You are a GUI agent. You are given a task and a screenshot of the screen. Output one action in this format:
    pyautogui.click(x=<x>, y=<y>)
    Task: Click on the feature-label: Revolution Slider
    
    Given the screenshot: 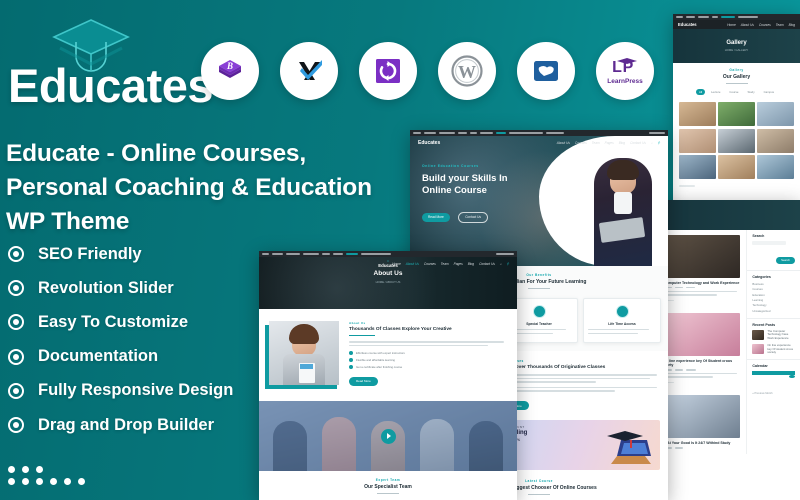 What is the action you would take?
    pyautogui.click(x=106, y=287)
    